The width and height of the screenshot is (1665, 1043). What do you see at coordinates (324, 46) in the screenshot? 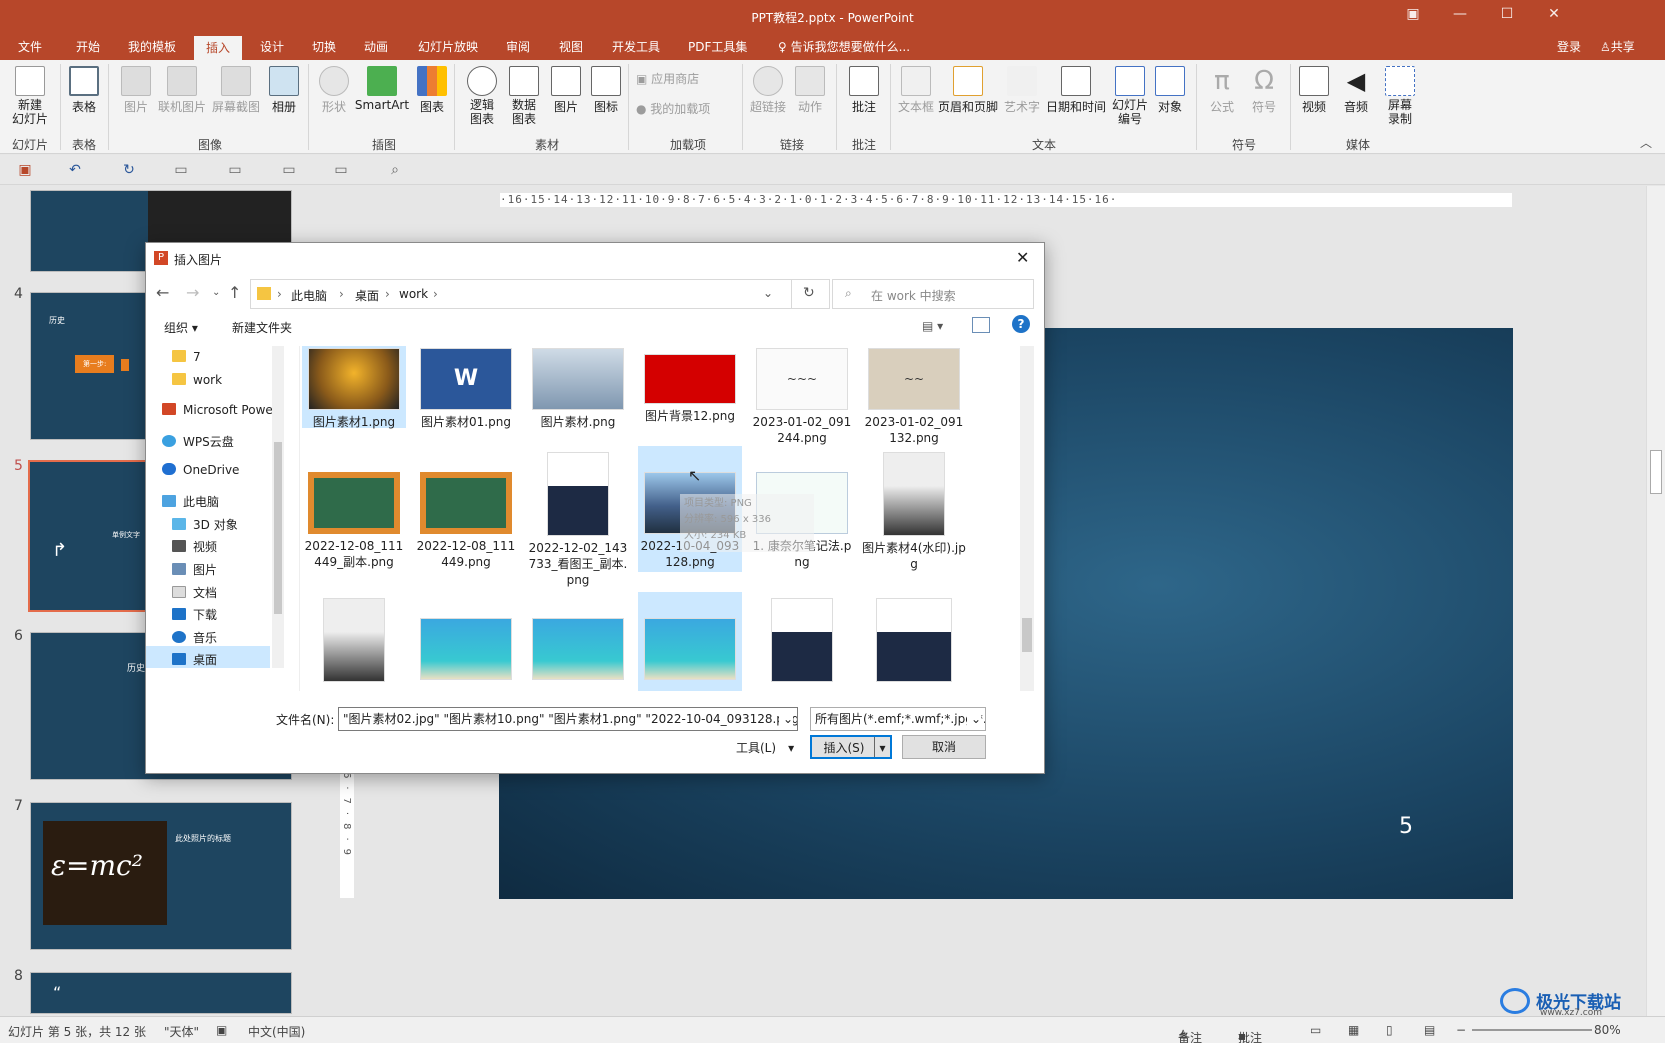
I see `tab-transitions: 切换` at bounding box center [324, 46].